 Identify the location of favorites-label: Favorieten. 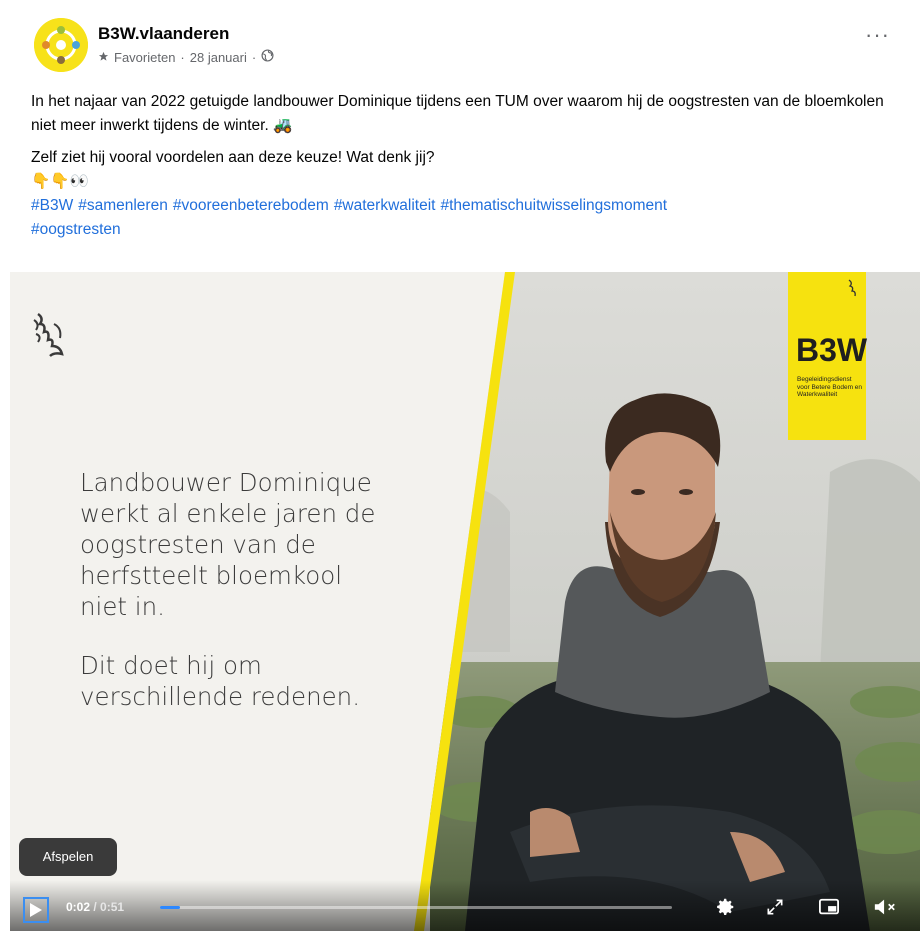
(144, 57).